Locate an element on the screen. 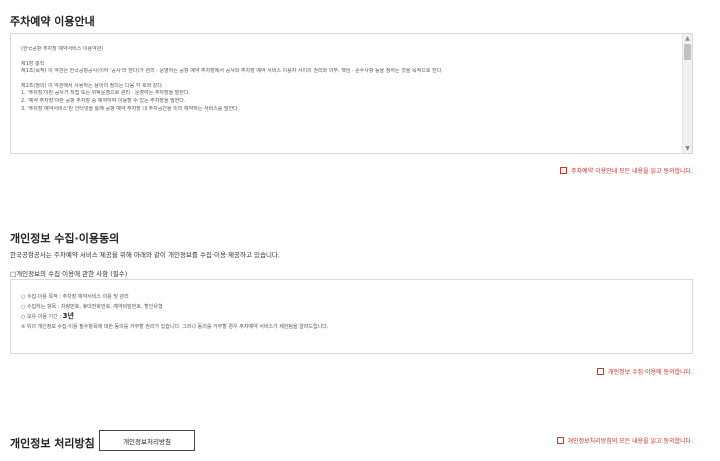  privacy-agree-label: 개인정보 수집·이용에 동의합니다. is located at coordinates (650, 372).